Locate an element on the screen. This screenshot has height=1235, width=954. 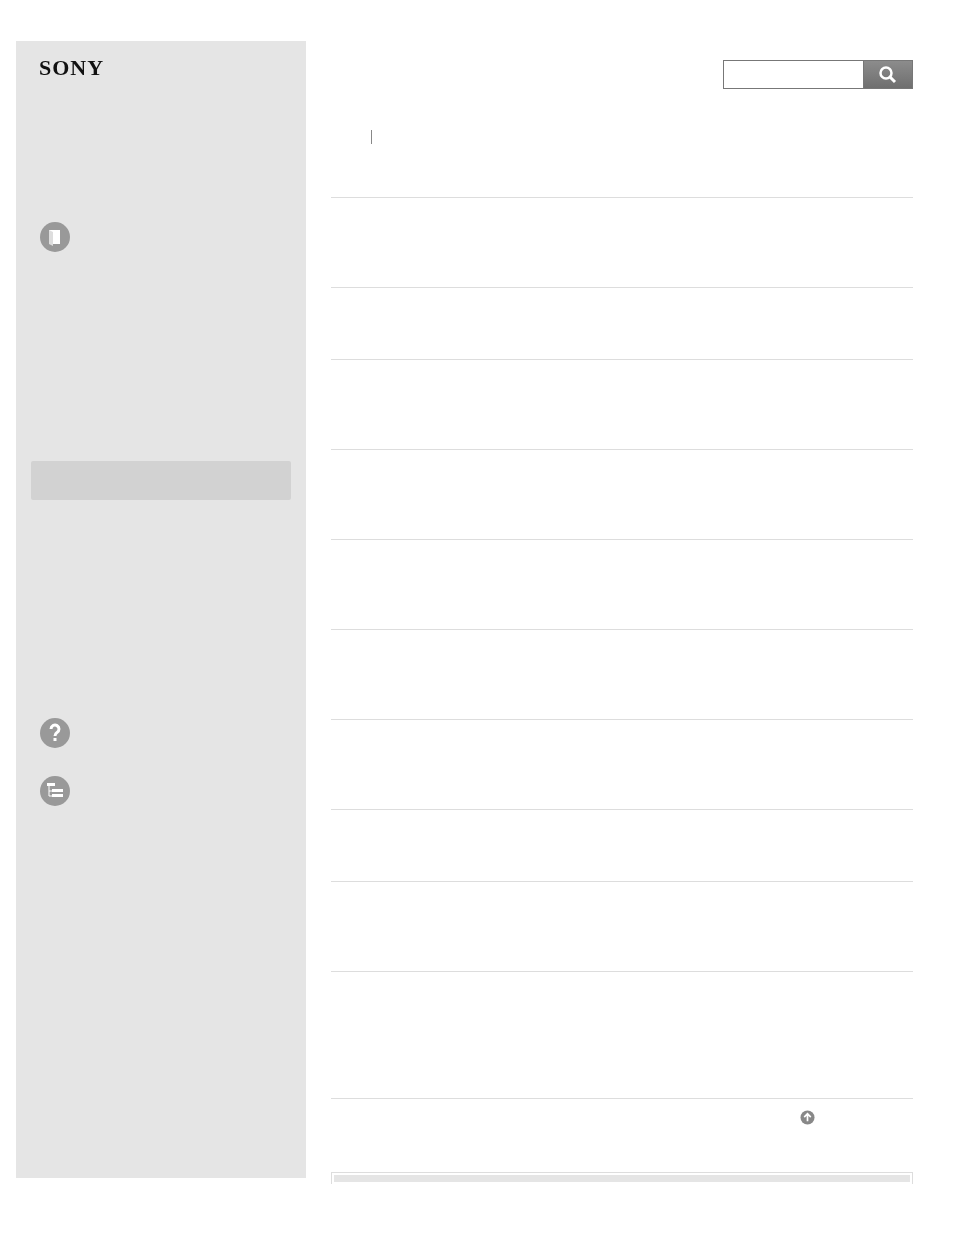
sony-logo: SONY is located at coordinates (72, 68).